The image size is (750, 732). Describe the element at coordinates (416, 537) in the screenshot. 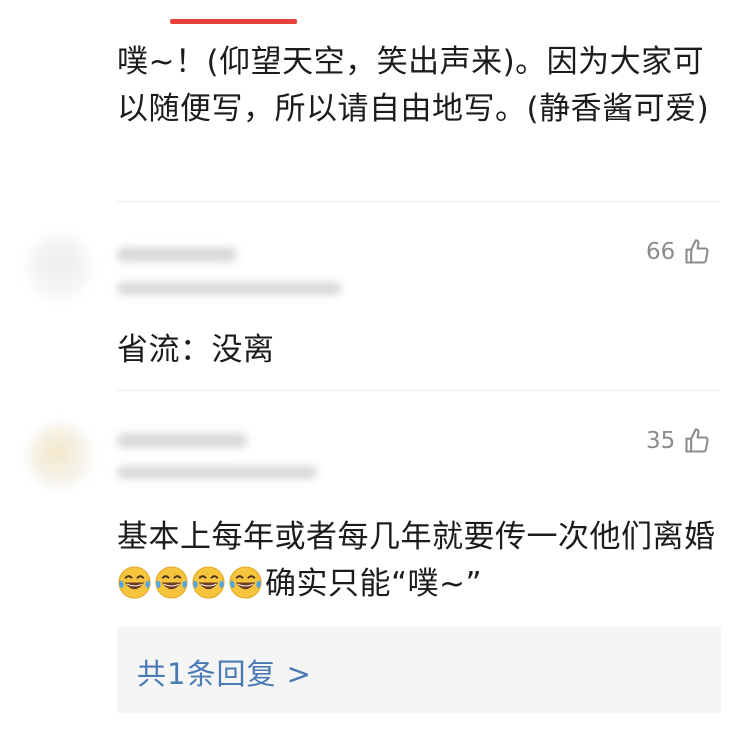

I see `comment-text-part: 基本上每年或者每几年就要传一次他们离婚` at that location.